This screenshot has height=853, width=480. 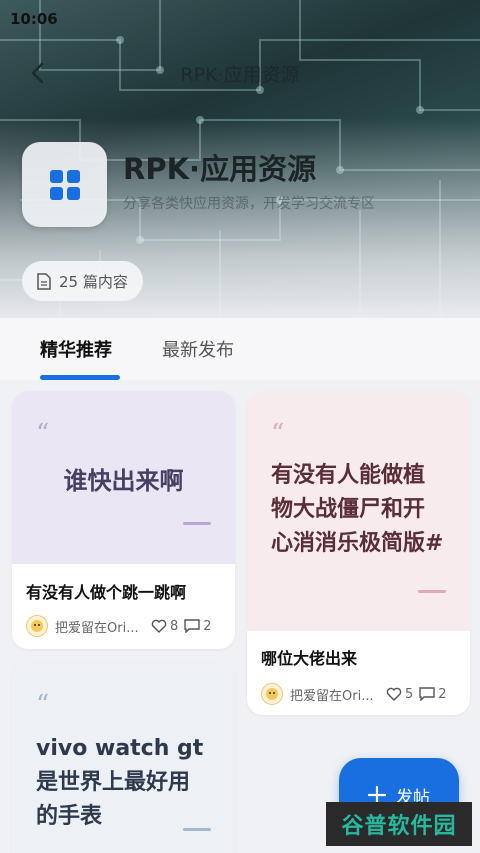 I want to click on status-time: 10:06, so click(x=34, y=19).